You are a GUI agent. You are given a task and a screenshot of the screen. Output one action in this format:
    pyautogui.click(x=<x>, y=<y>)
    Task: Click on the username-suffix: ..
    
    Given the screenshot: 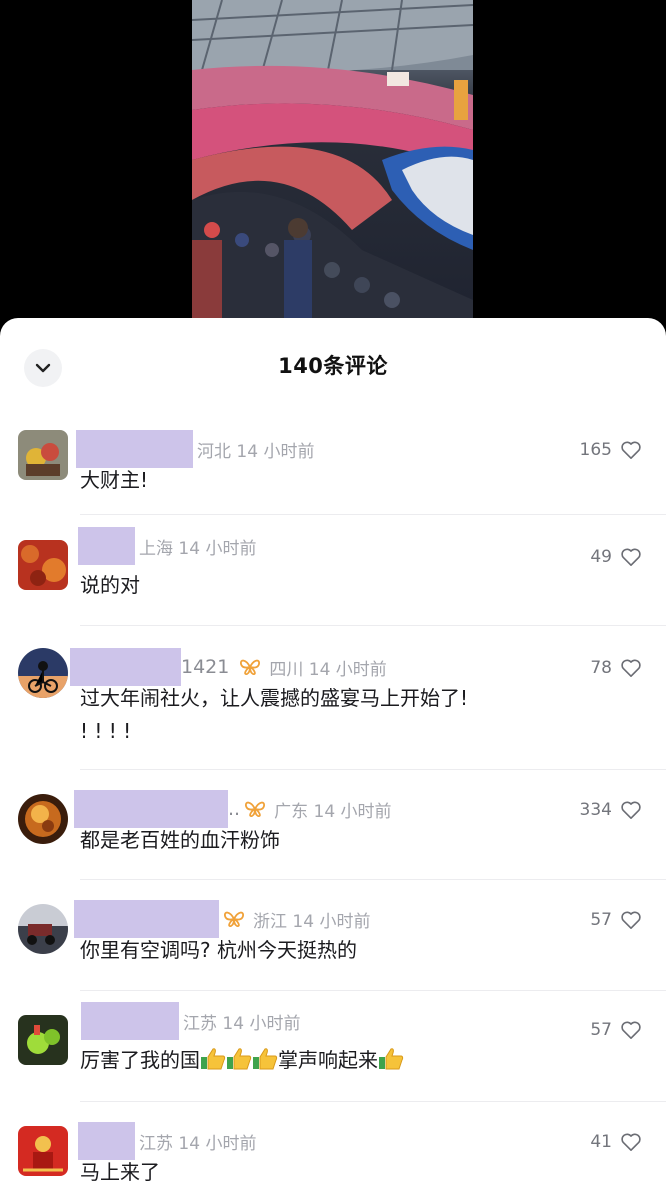 What is the action you would take?
    pyautogui.click(x=234, y=809)
    